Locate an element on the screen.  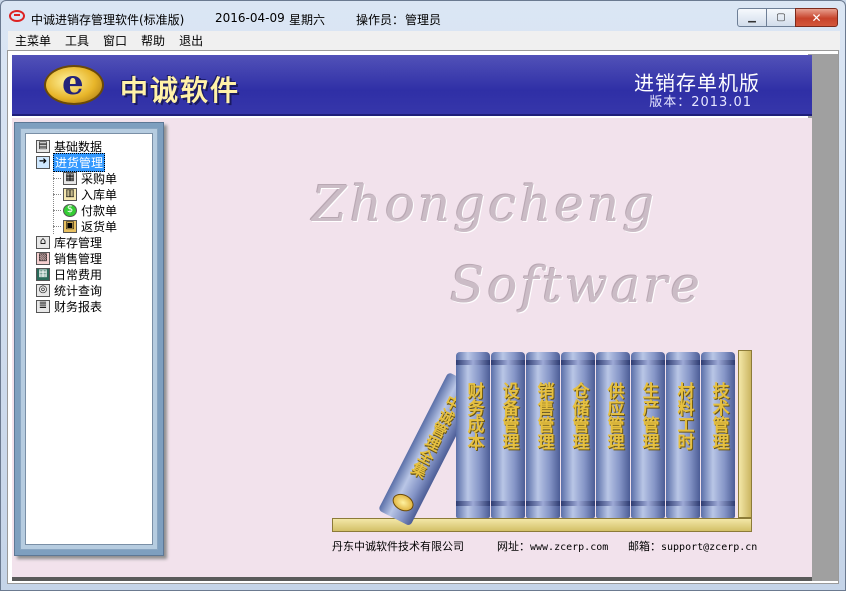
company-logo-icon is located at coordinates (74, 84).